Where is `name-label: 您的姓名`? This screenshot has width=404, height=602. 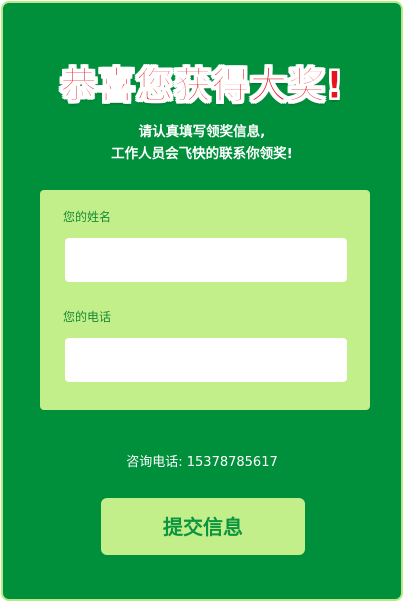
name-label: 您的姓名 is located at coordinates (87, 217).